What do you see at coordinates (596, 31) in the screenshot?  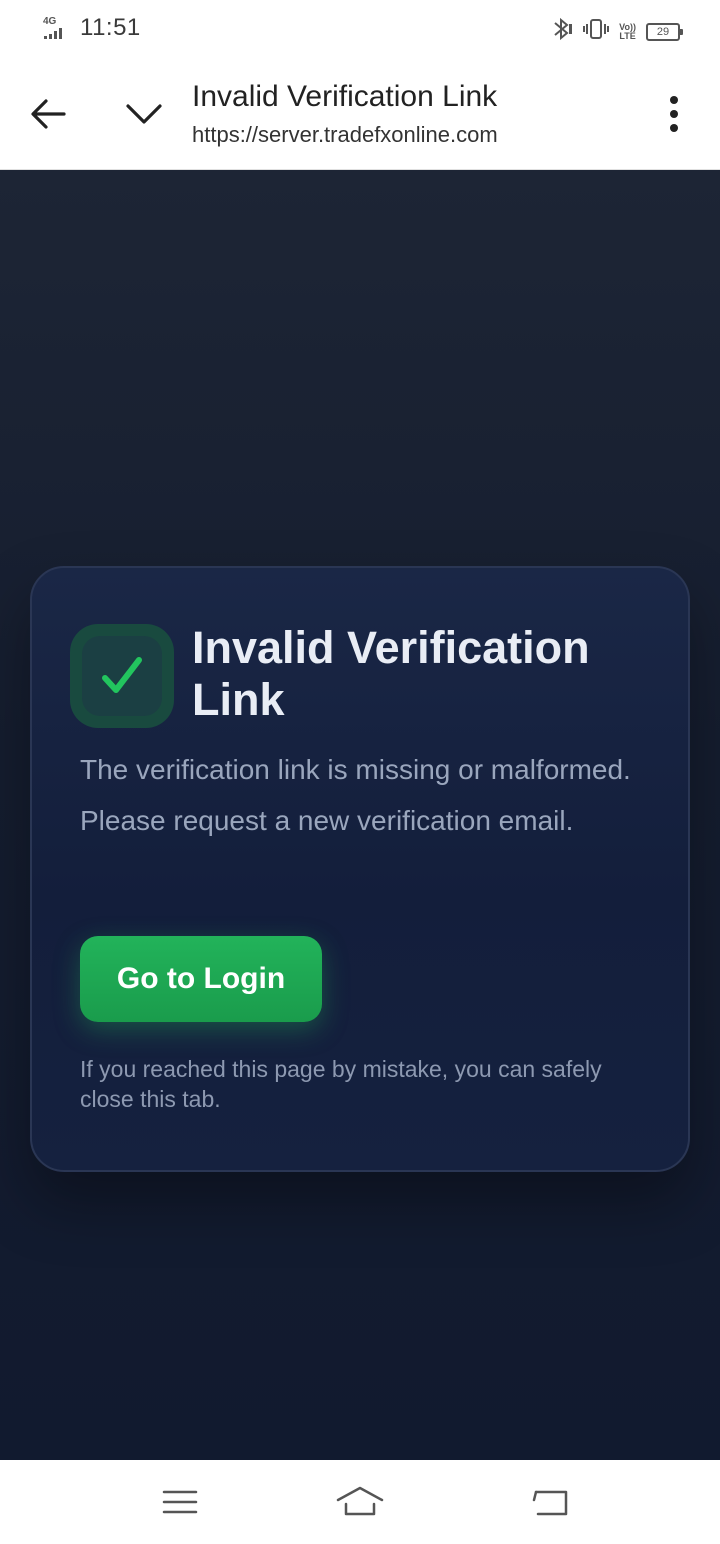 I see `vibrate-icon` at bounding box center [596, 31].